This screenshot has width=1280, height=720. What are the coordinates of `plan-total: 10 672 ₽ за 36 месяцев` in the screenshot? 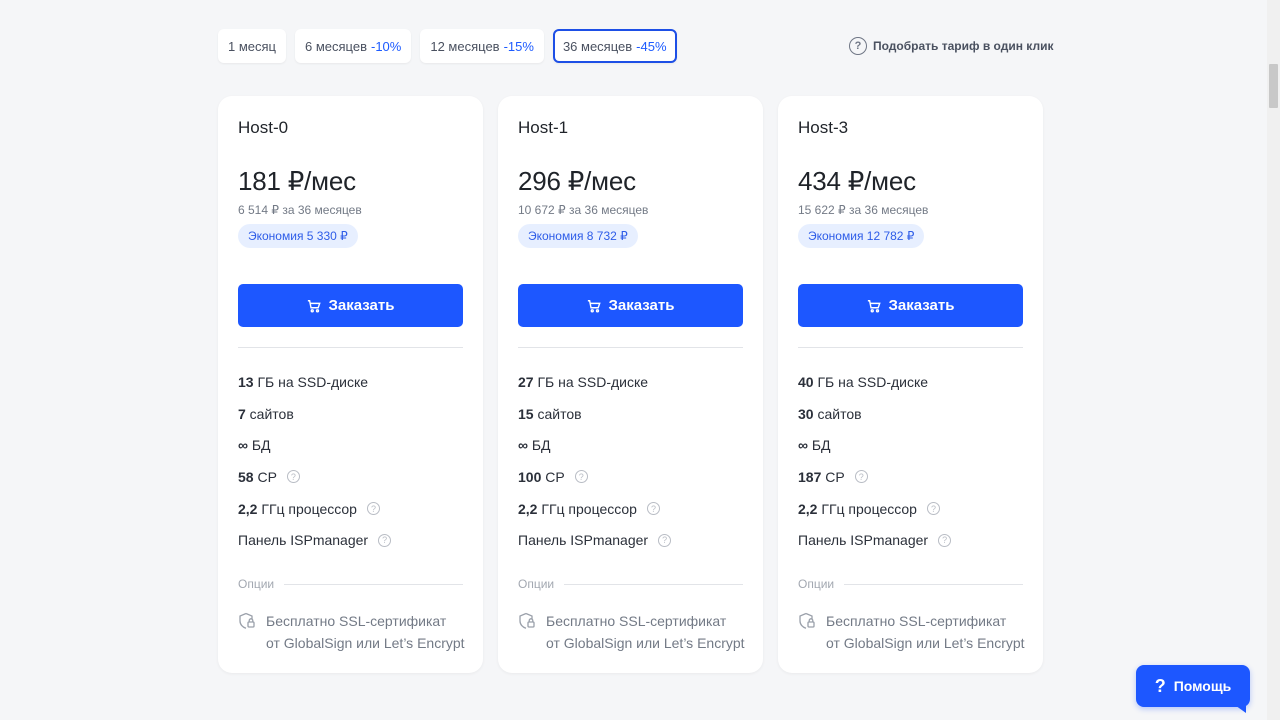 It's located at (583, 210).